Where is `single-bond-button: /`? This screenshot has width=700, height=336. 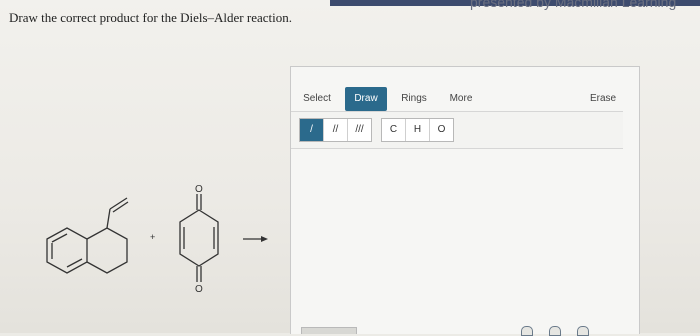
single-bond-button: / is located at coordinates (312, 130).